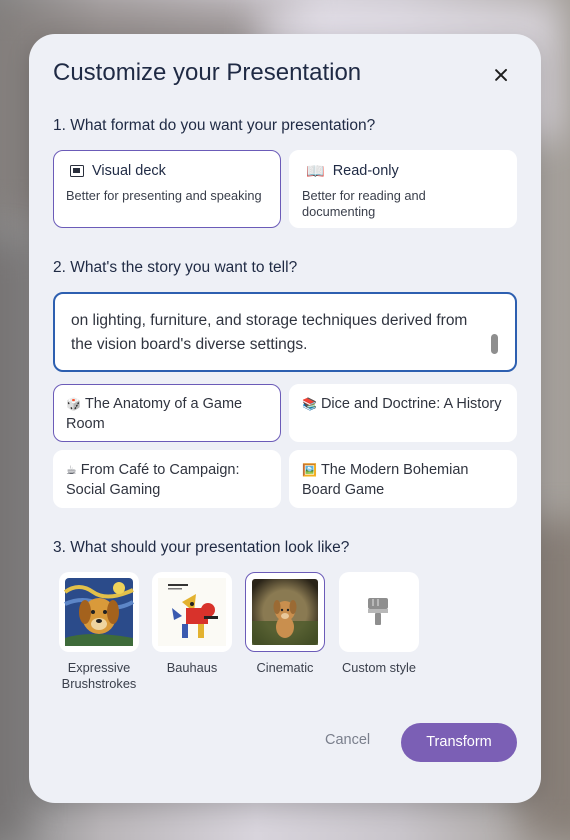 This screenshot has height=840, width=570. I want to click on paint-roller-icon, so click(378, 611).